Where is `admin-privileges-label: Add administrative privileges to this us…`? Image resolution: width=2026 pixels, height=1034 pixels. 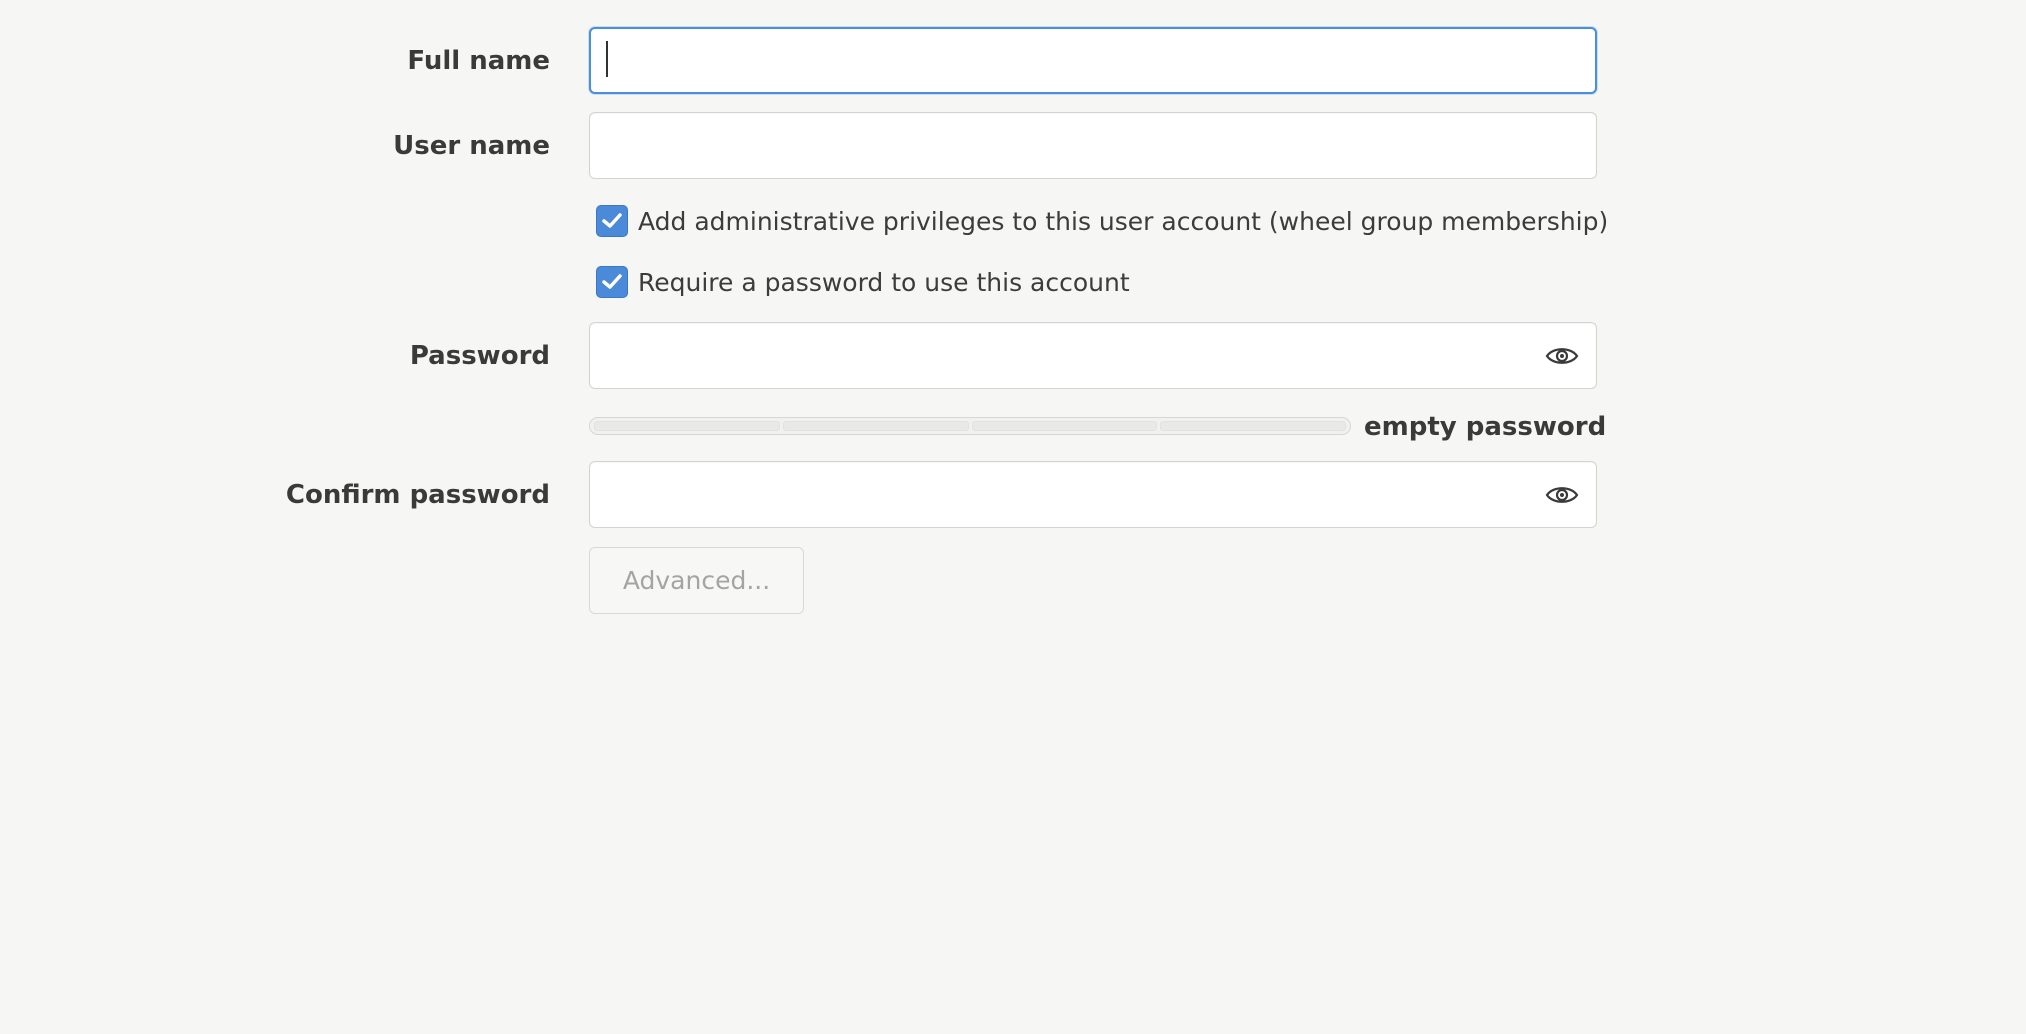 admin-privileges-label: Add administrative privileges to this us… is located at coordinates (1123, 221).